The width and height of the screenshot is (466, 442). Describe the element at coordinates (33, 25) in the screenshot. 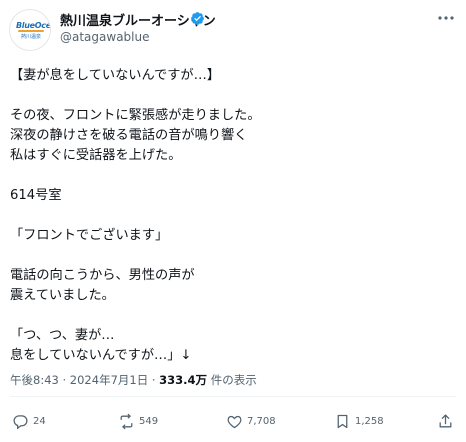

I see `avatar-logo-text: BlueOcean` at that location.